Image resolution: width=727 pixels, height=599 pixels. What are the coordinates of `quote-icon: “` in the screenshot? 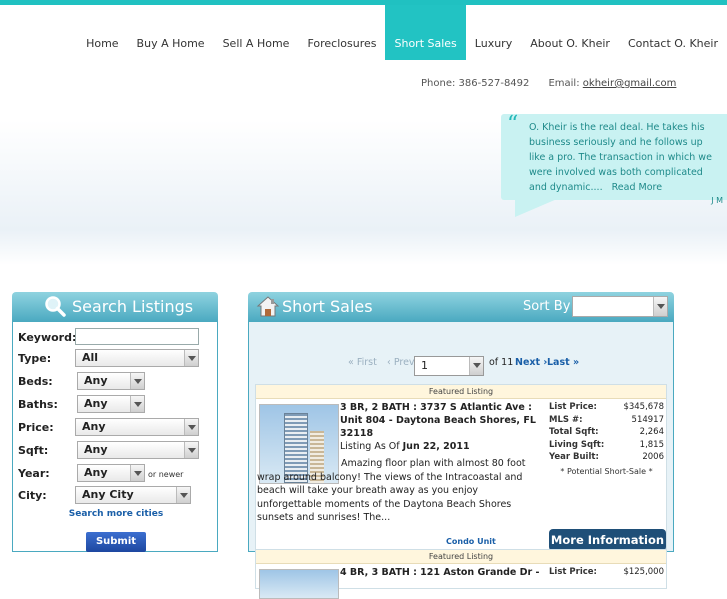 It's located at (513, 124).